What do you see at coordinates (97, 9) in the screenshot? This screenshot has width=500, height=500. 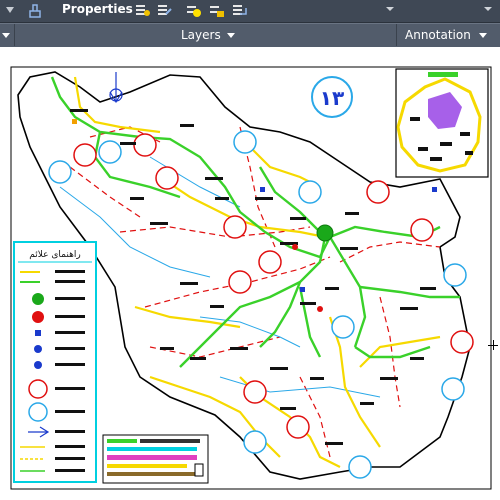 I see `properties-label: Properties` at bounding box center [97, 9].